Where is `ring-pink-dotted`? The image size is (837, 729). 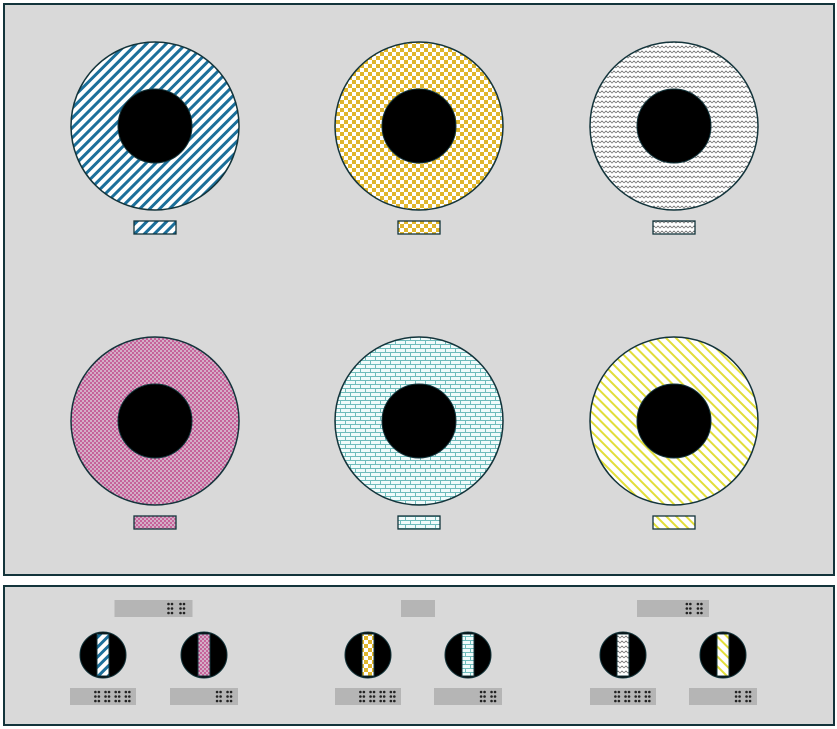
ring-pink-dotted is located at coordinates (155, 433).